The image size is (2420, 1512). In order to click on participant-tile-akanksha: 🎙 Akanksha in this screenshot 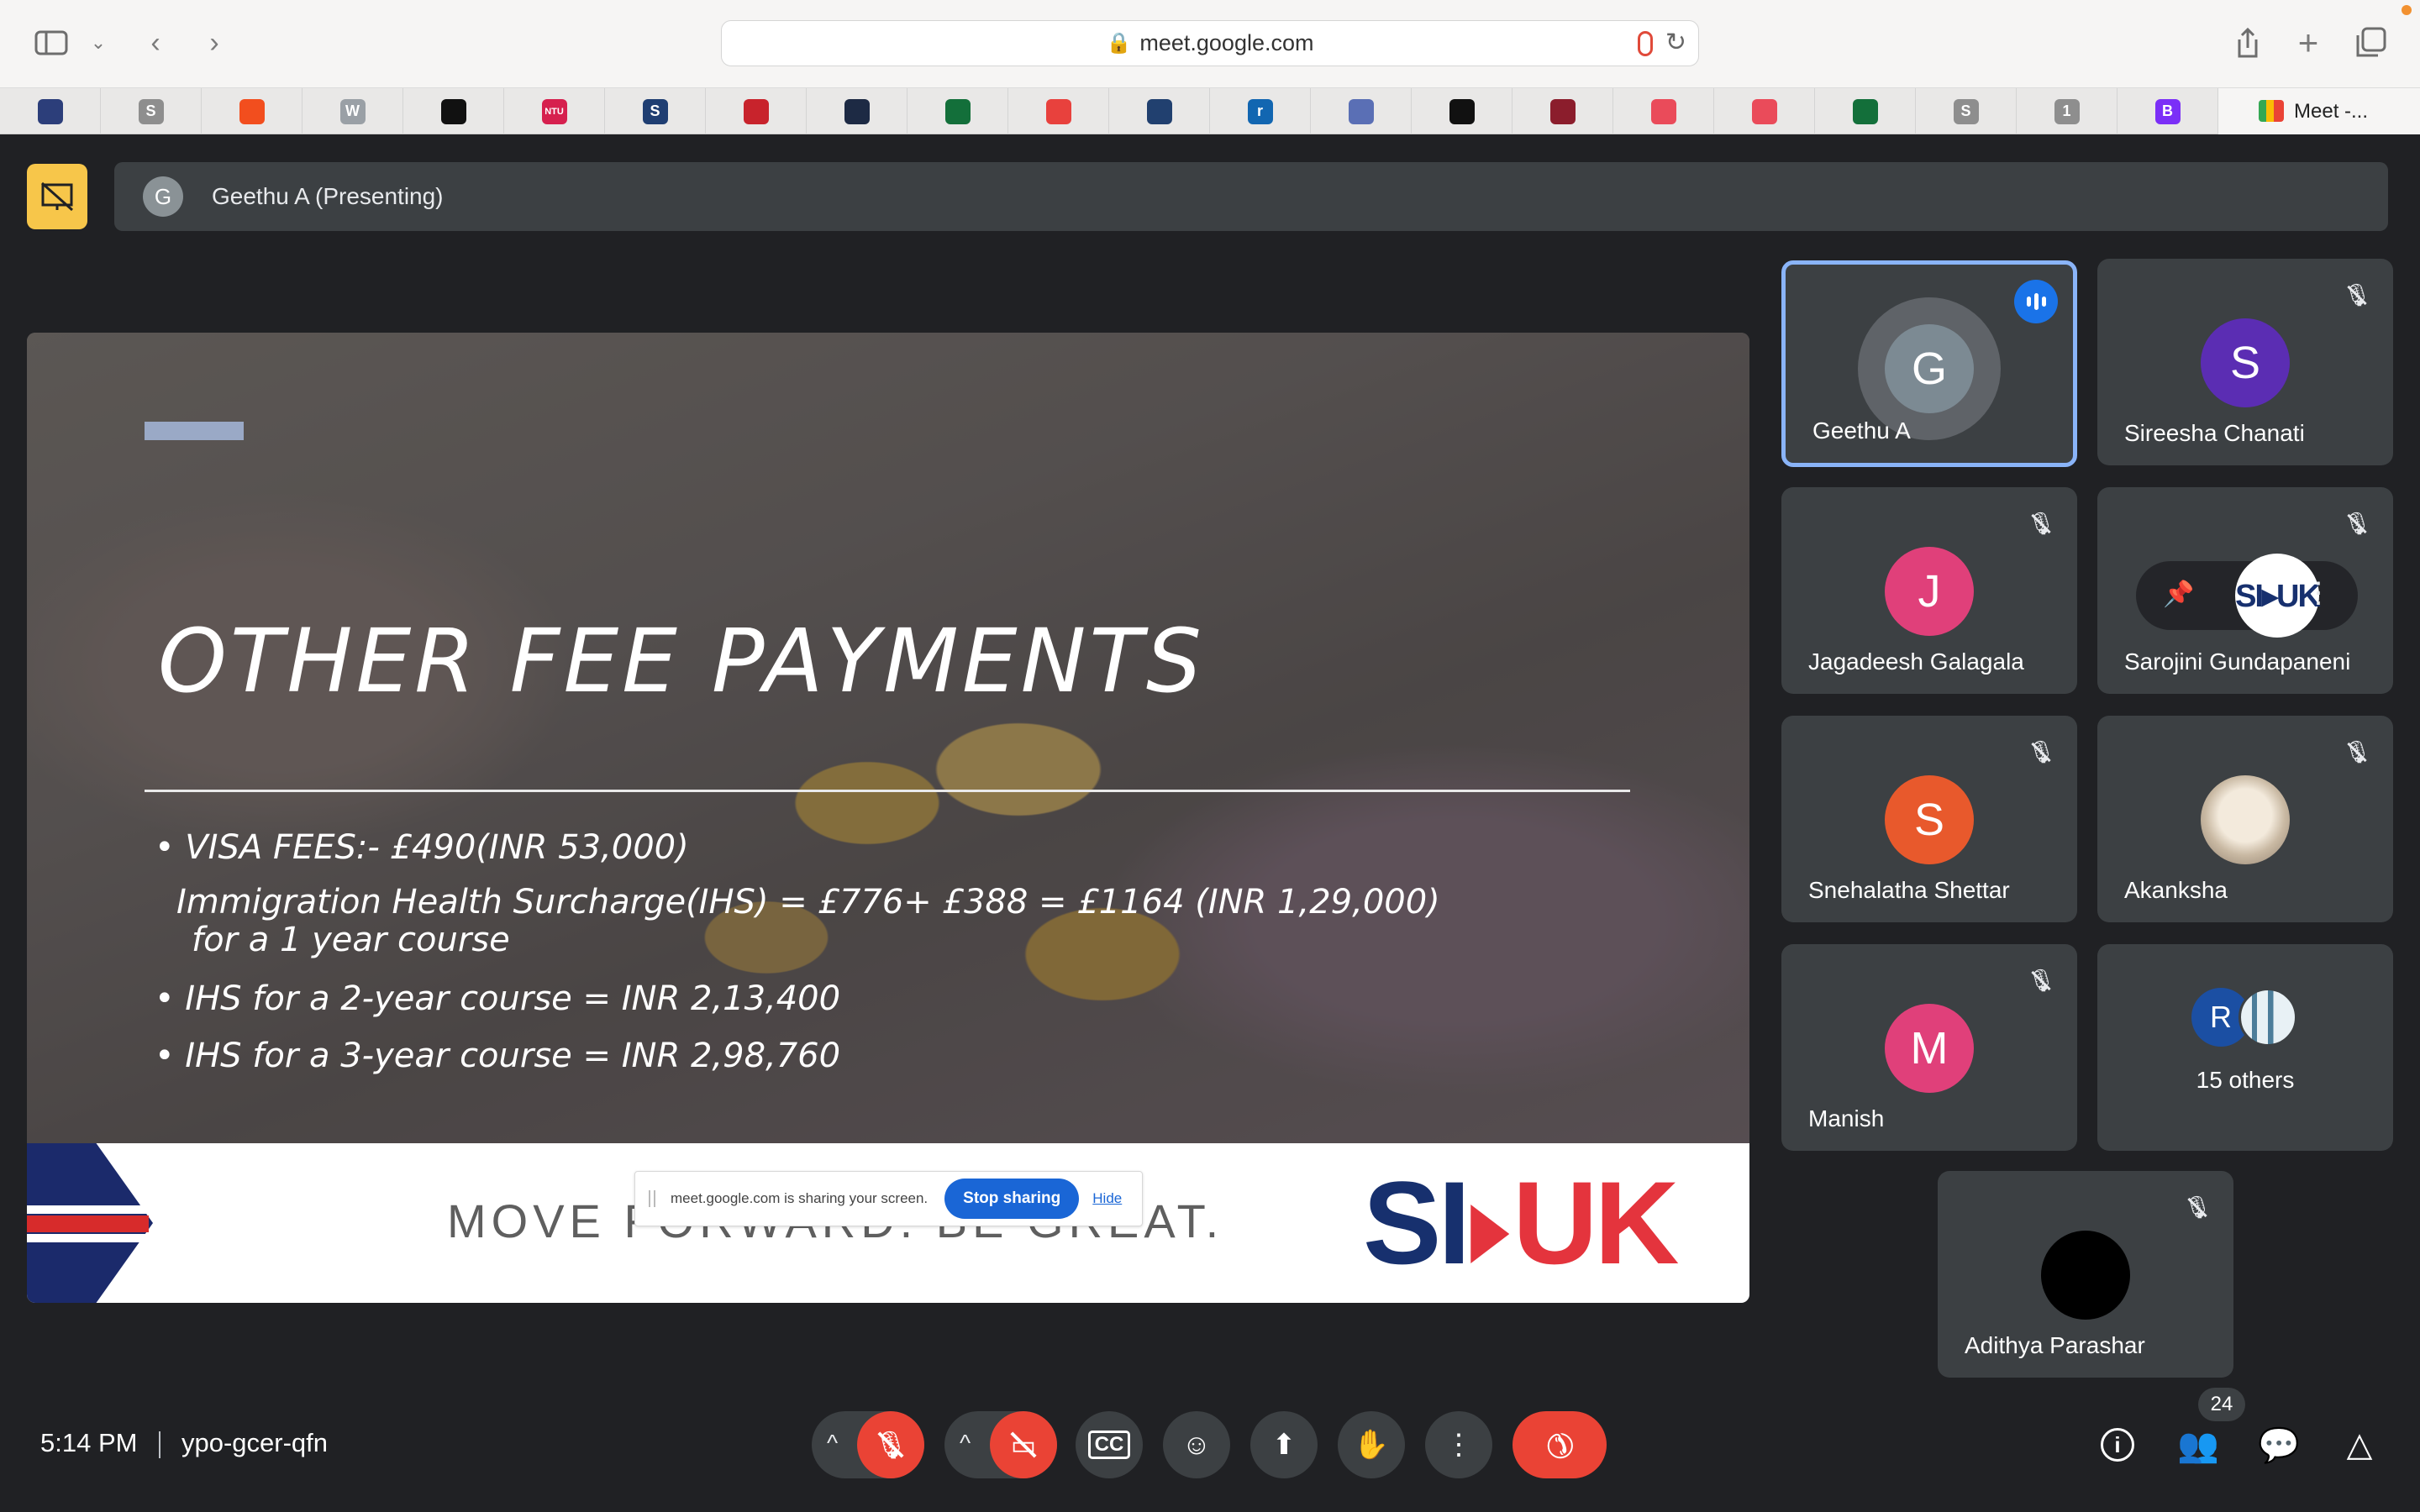, I will do `click(2245, 819)`.